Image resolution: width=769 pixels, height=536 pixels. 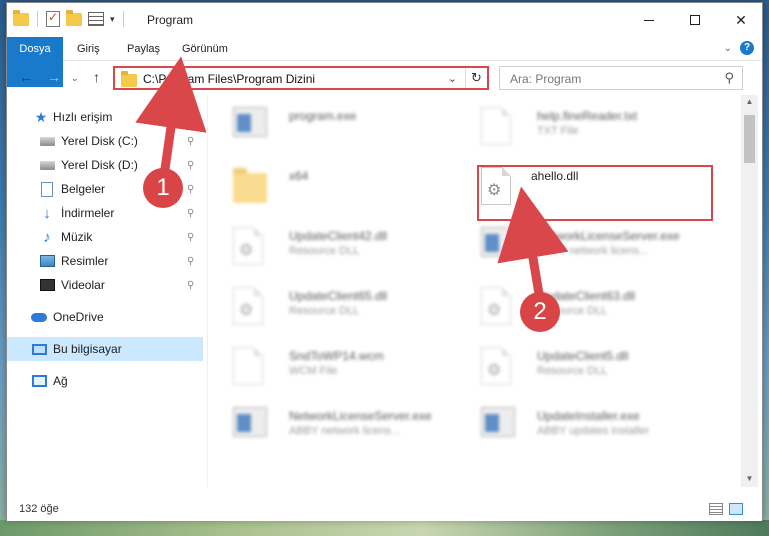 I want to click on help-icon: ?, so click(x=747, y=48).